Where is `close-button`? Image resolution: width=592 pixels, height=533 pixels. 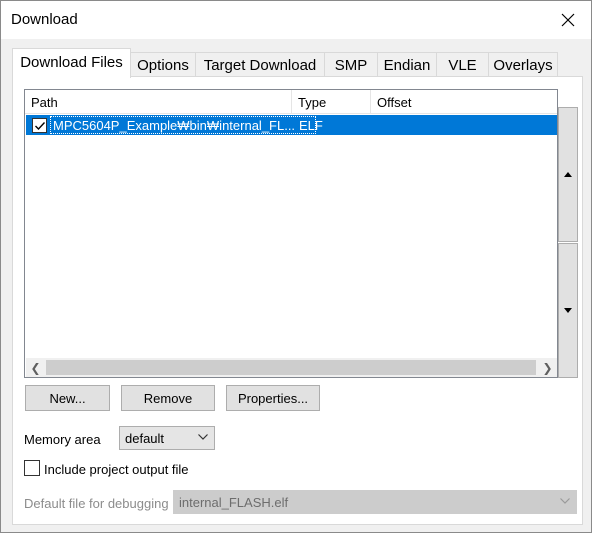
close-button is located at coordinates (568, 20).